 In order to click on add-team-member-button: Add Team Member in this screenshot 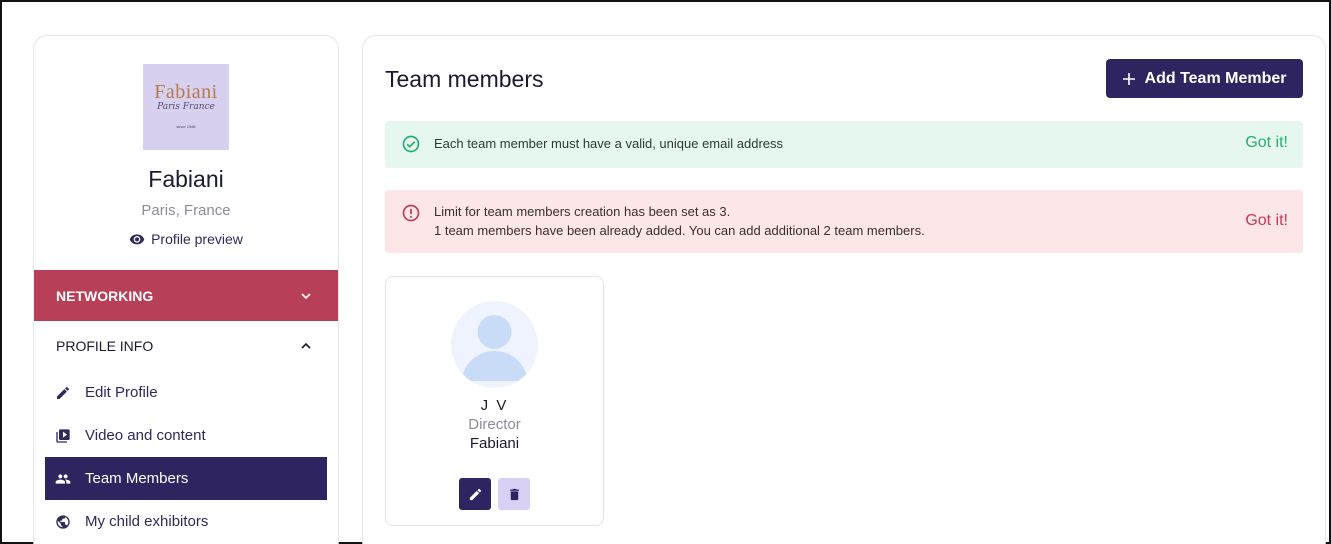, I will do `click(1204, 78)`.